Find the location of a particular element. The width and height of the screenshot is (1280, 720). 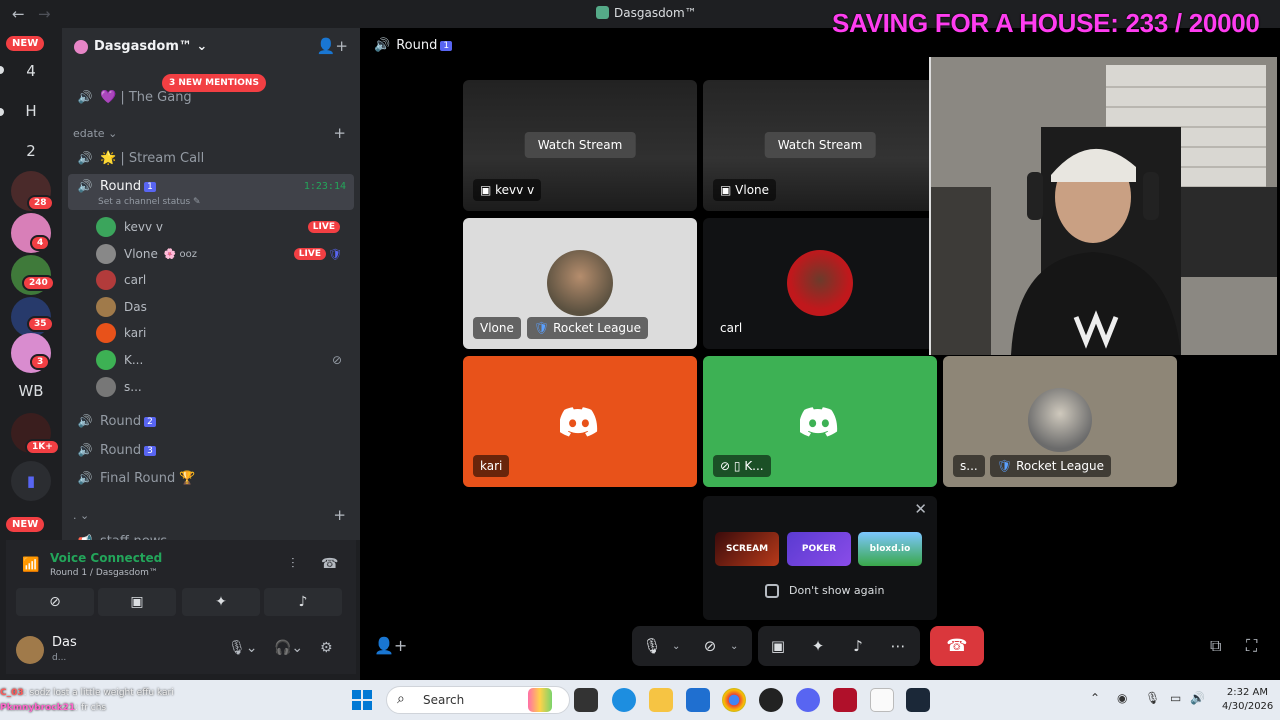

stream-tile-vlone: Watch Stream ▣ Vlone is located at coordinates (820, 145).